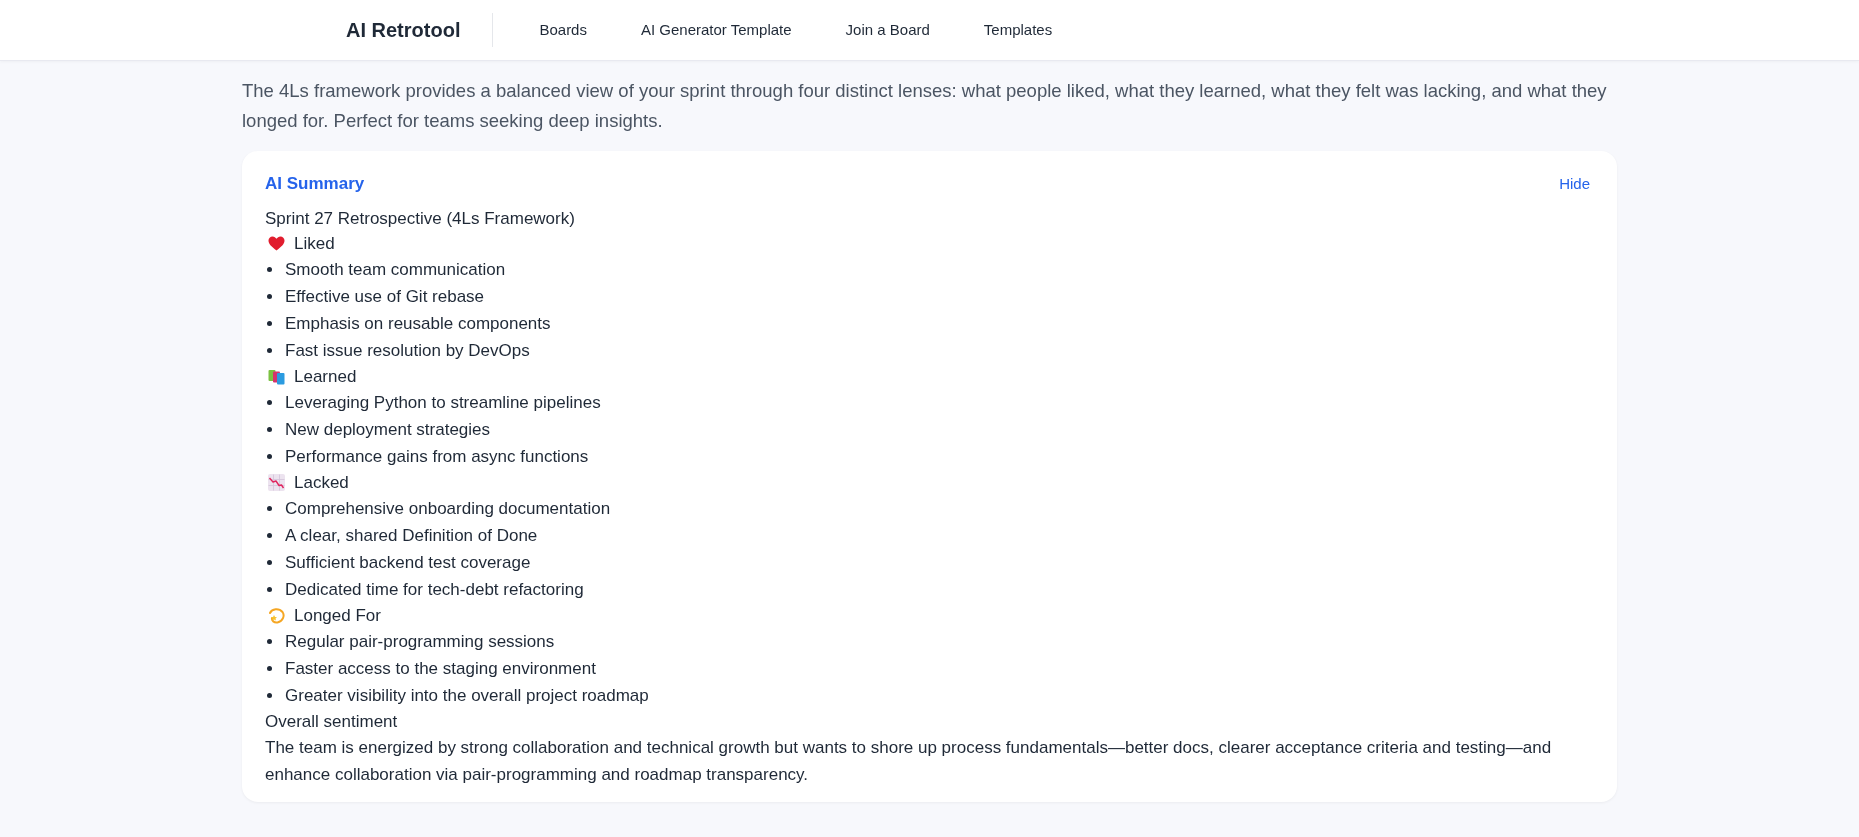 This screenshot has width=1859, height=837. Describe the element at coordinates (887, 30) in the screenshot. I see `nav-link: Join a Board` at that location.